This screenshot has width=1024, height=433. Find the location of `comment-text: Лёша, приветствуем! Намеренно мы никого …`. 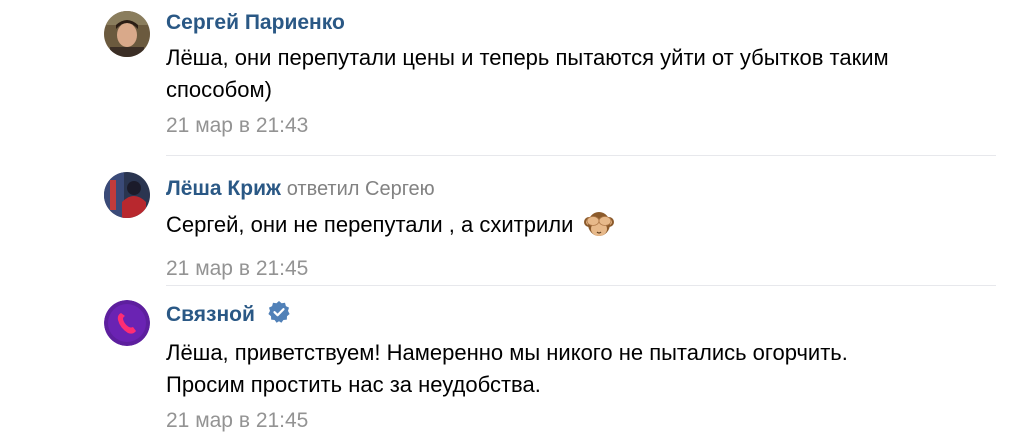

comment-text: Лёша, приветствуем! Намеренно мы никого … is located at coordinates (581, 369).